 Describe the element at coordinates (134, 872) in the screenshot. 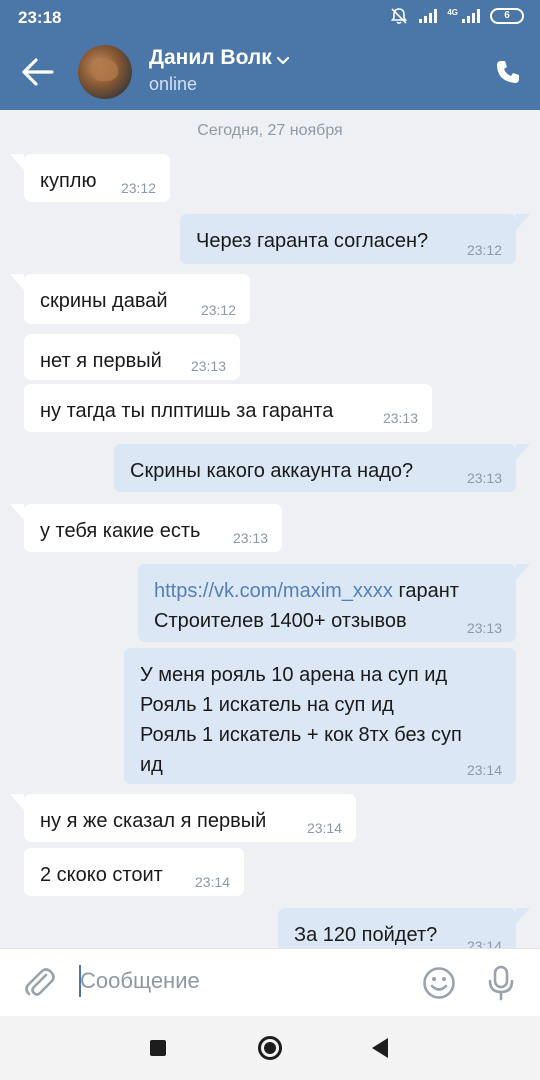

I see `message-incoming: 2 скоко стоит 23:14` at that location.